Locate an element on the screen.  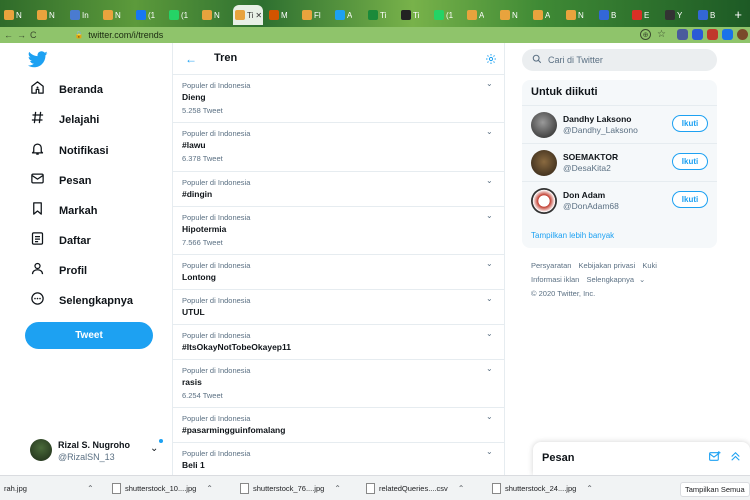
trend-item: Populer di Indonesia #dingin ⌄ is located at coordinates (338, 189).